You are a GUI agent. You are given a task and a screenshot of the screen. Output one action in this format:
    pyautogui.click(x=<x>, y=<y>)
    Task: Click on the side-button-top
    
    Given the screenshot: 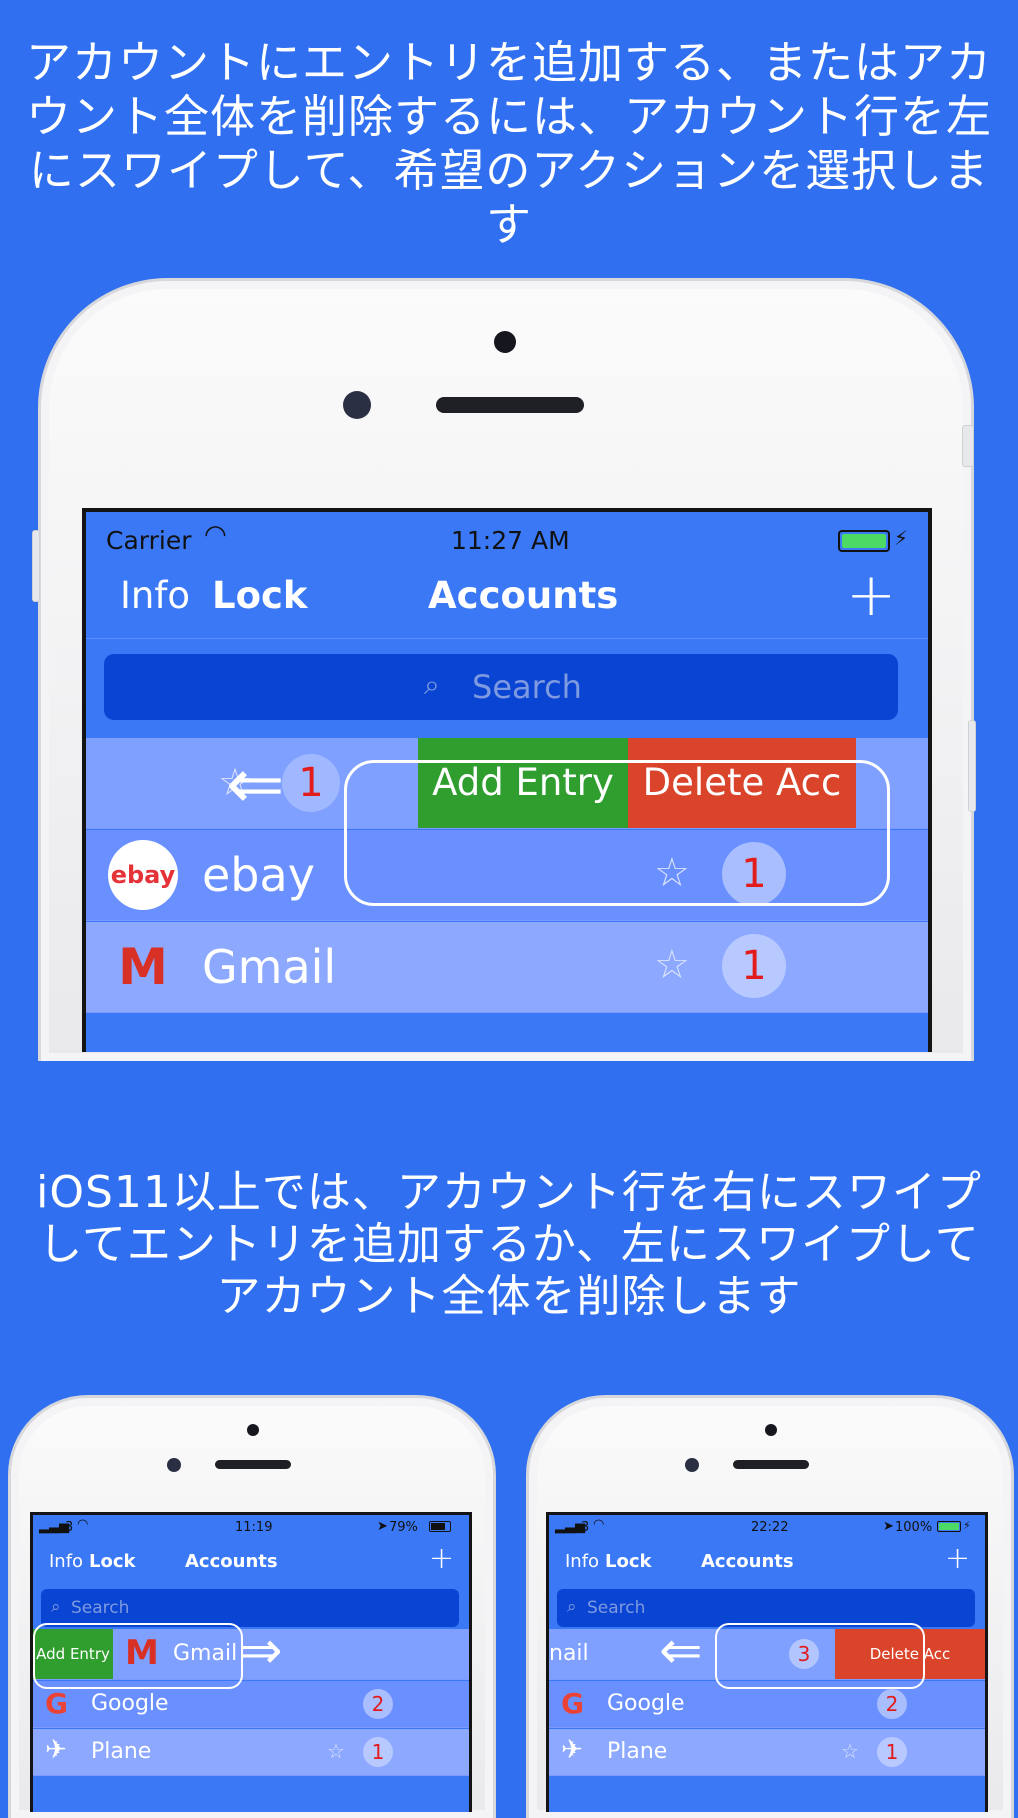 What is the action you would take?
    pyautogui.click(x=968, y=446)
    